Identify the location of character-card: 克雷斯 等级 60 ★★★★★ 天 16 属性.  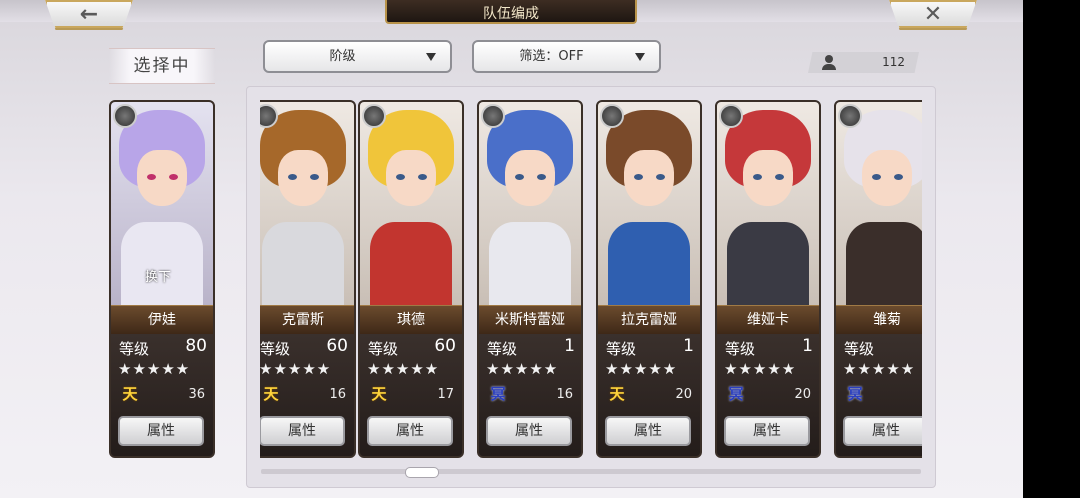
(308, 279).